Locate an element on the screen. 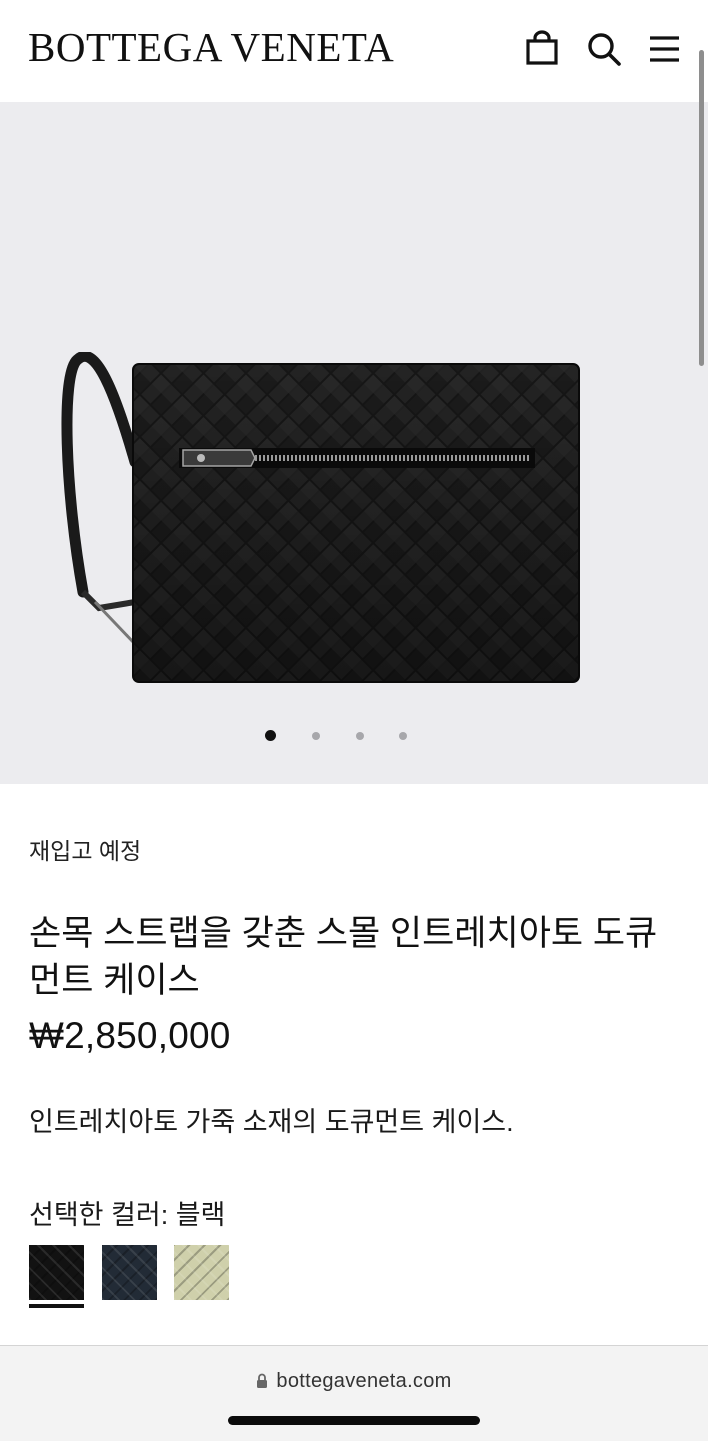 The image size is (708, 1441). menu-icon is located at coordinates (664, 48).